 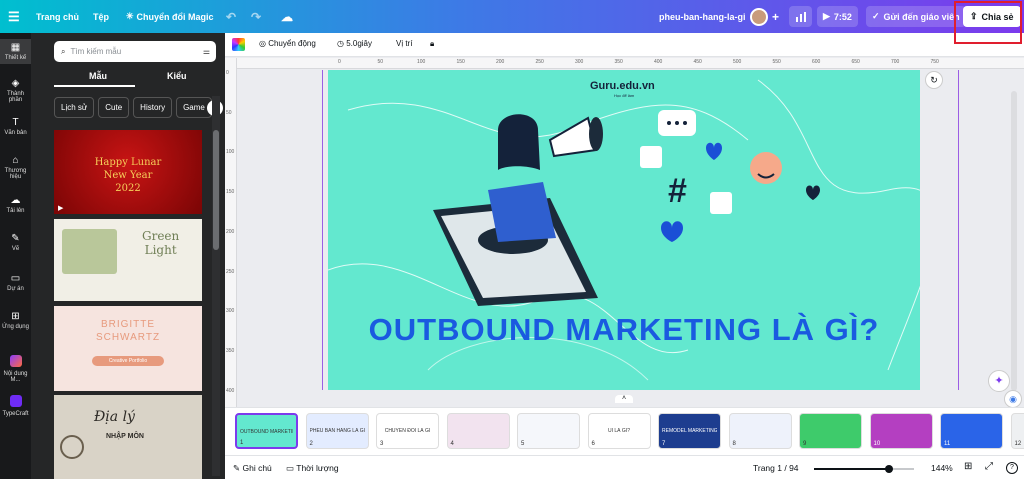 What do you see at coordinates (57, 16) in the screenshot?
I see `home-button: Trang chủ` at bounding box center [57, 16].